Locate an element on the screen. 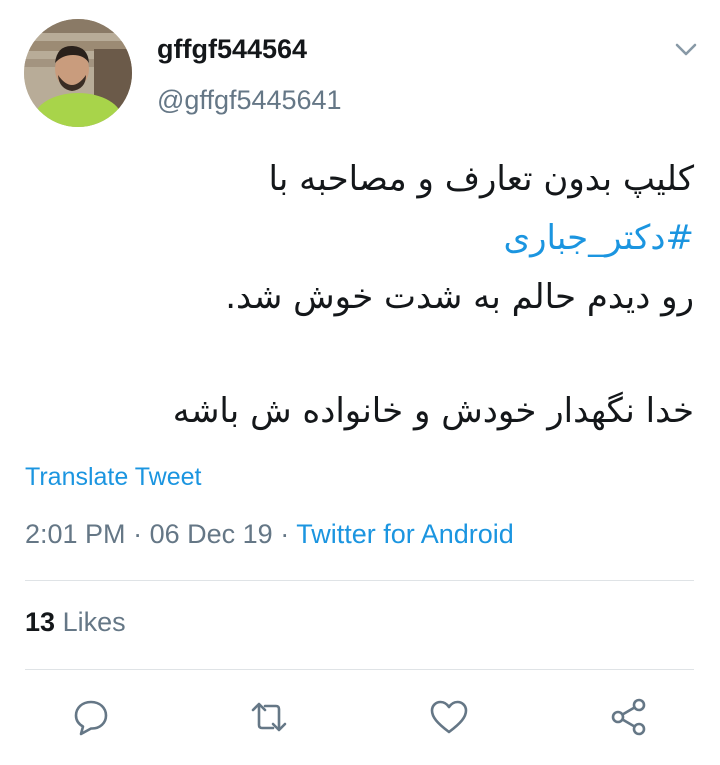  tweet-time: 2:01 PM is located at coordinates (75, 534).